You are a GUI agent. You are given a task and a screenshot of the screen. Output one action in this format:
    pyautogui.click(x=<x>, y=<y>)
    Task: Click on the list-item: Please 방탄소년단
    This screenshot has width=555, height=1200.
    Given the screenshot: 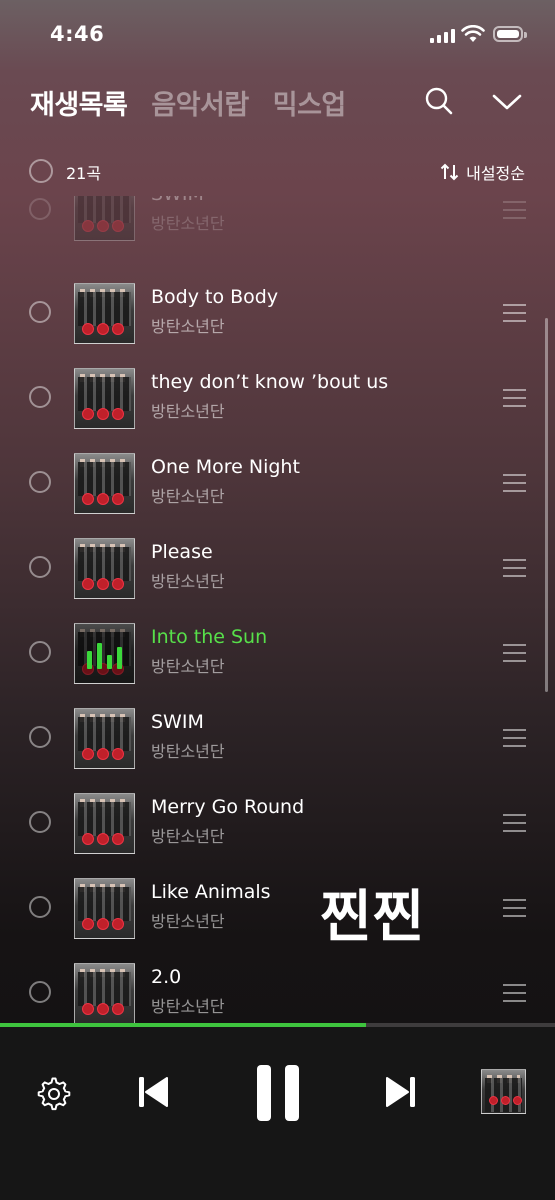 What is the action you would take?
    pyautogui.click(x=277, y=567)
    